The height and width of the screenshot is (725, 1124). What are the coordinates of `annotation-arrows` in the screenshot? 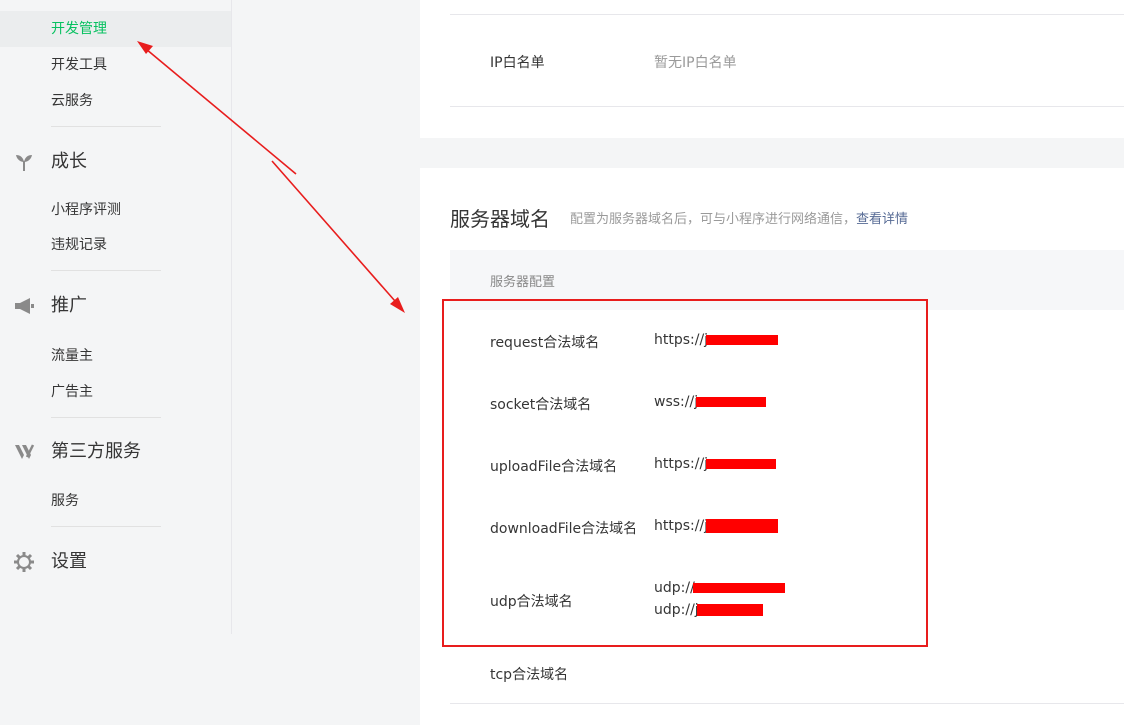 It's located at (271, 177).